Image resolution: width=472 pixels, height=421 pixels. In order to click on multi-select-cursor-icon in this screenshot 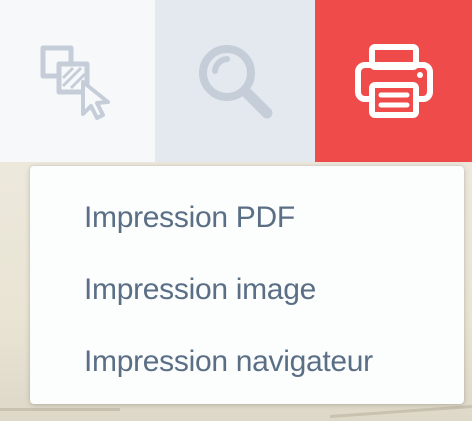, I will do `click(78, 81)`.